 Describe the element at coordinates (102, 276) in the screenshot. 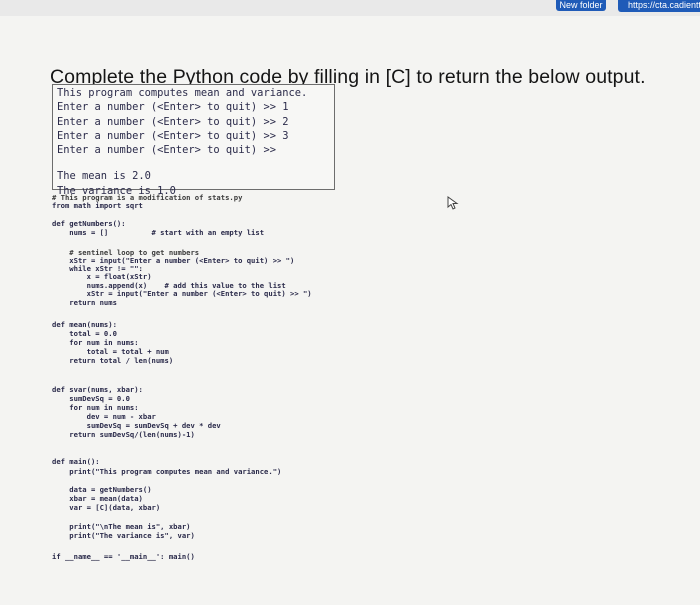

I see `code-line: x = float(xStr)` at that location.